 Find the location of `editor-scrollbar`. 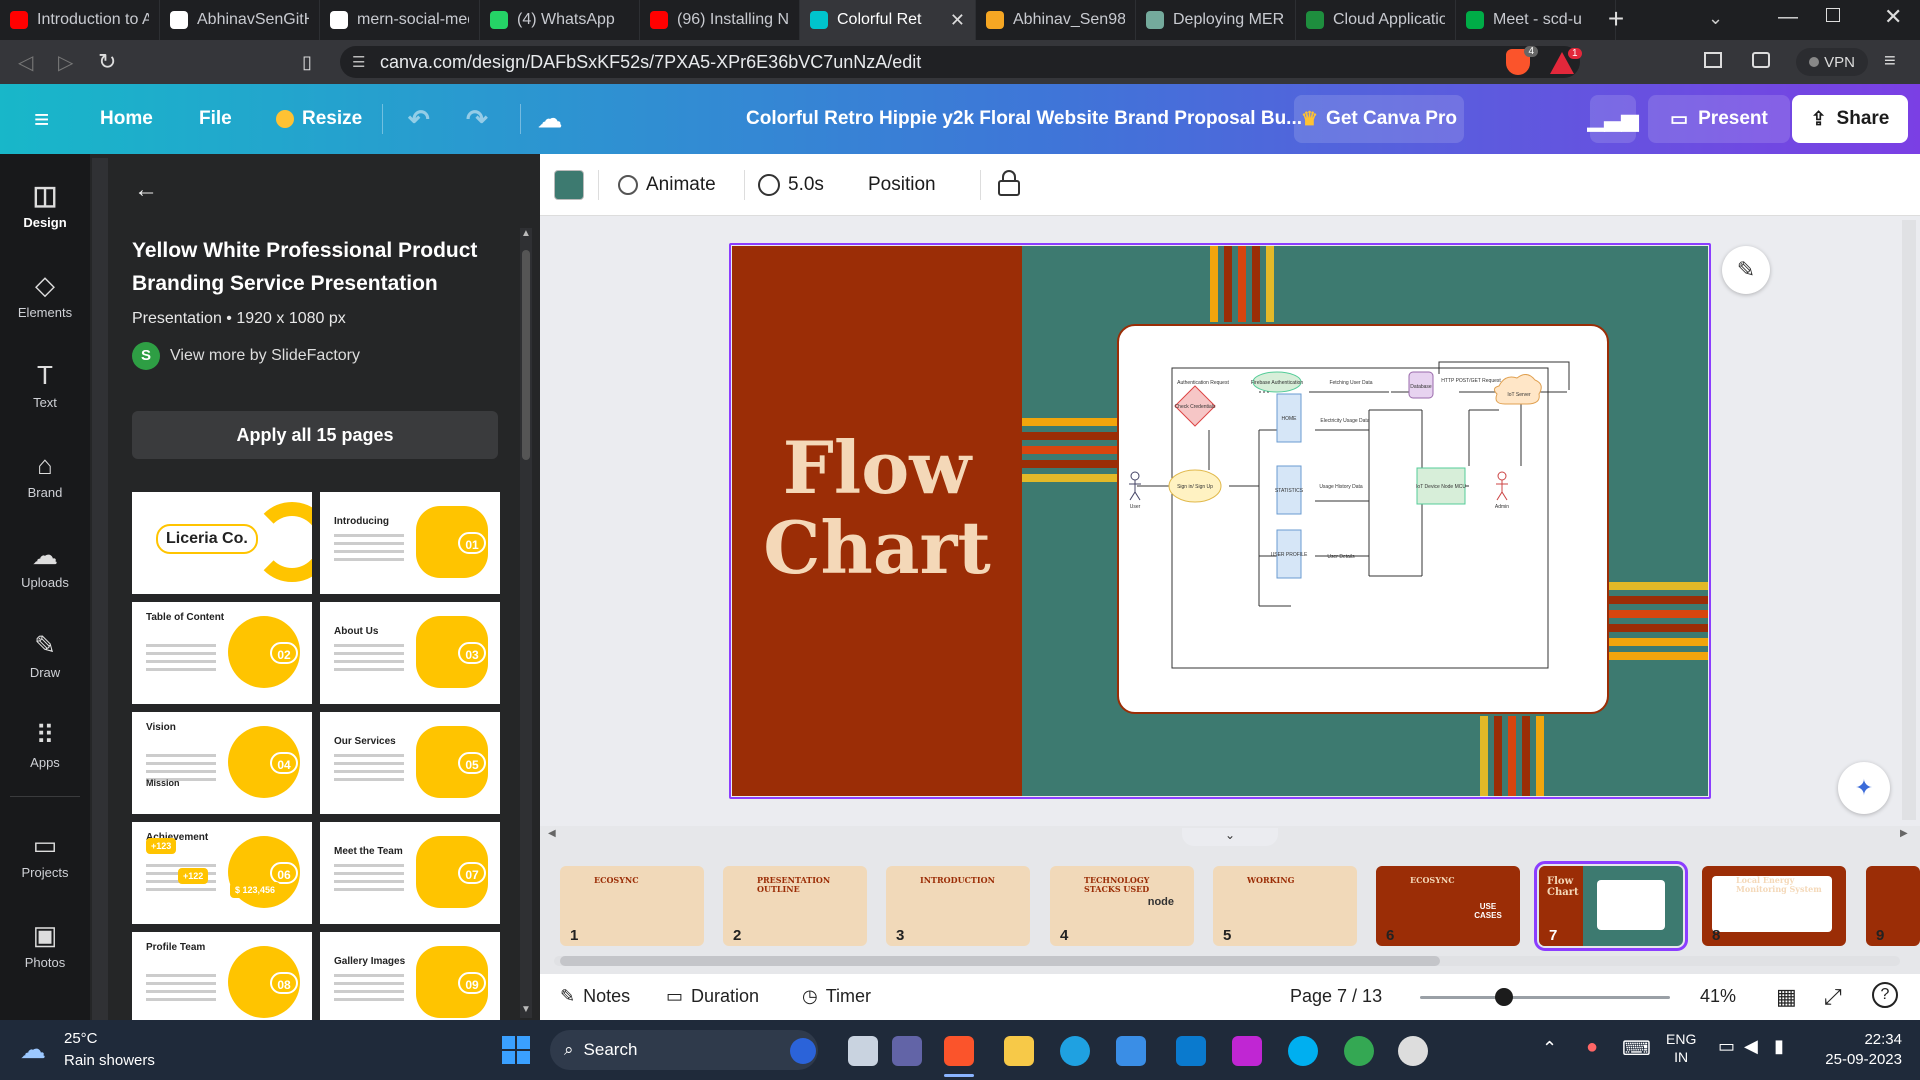

editor-scrollbar is located at coordinates (1909, 520).